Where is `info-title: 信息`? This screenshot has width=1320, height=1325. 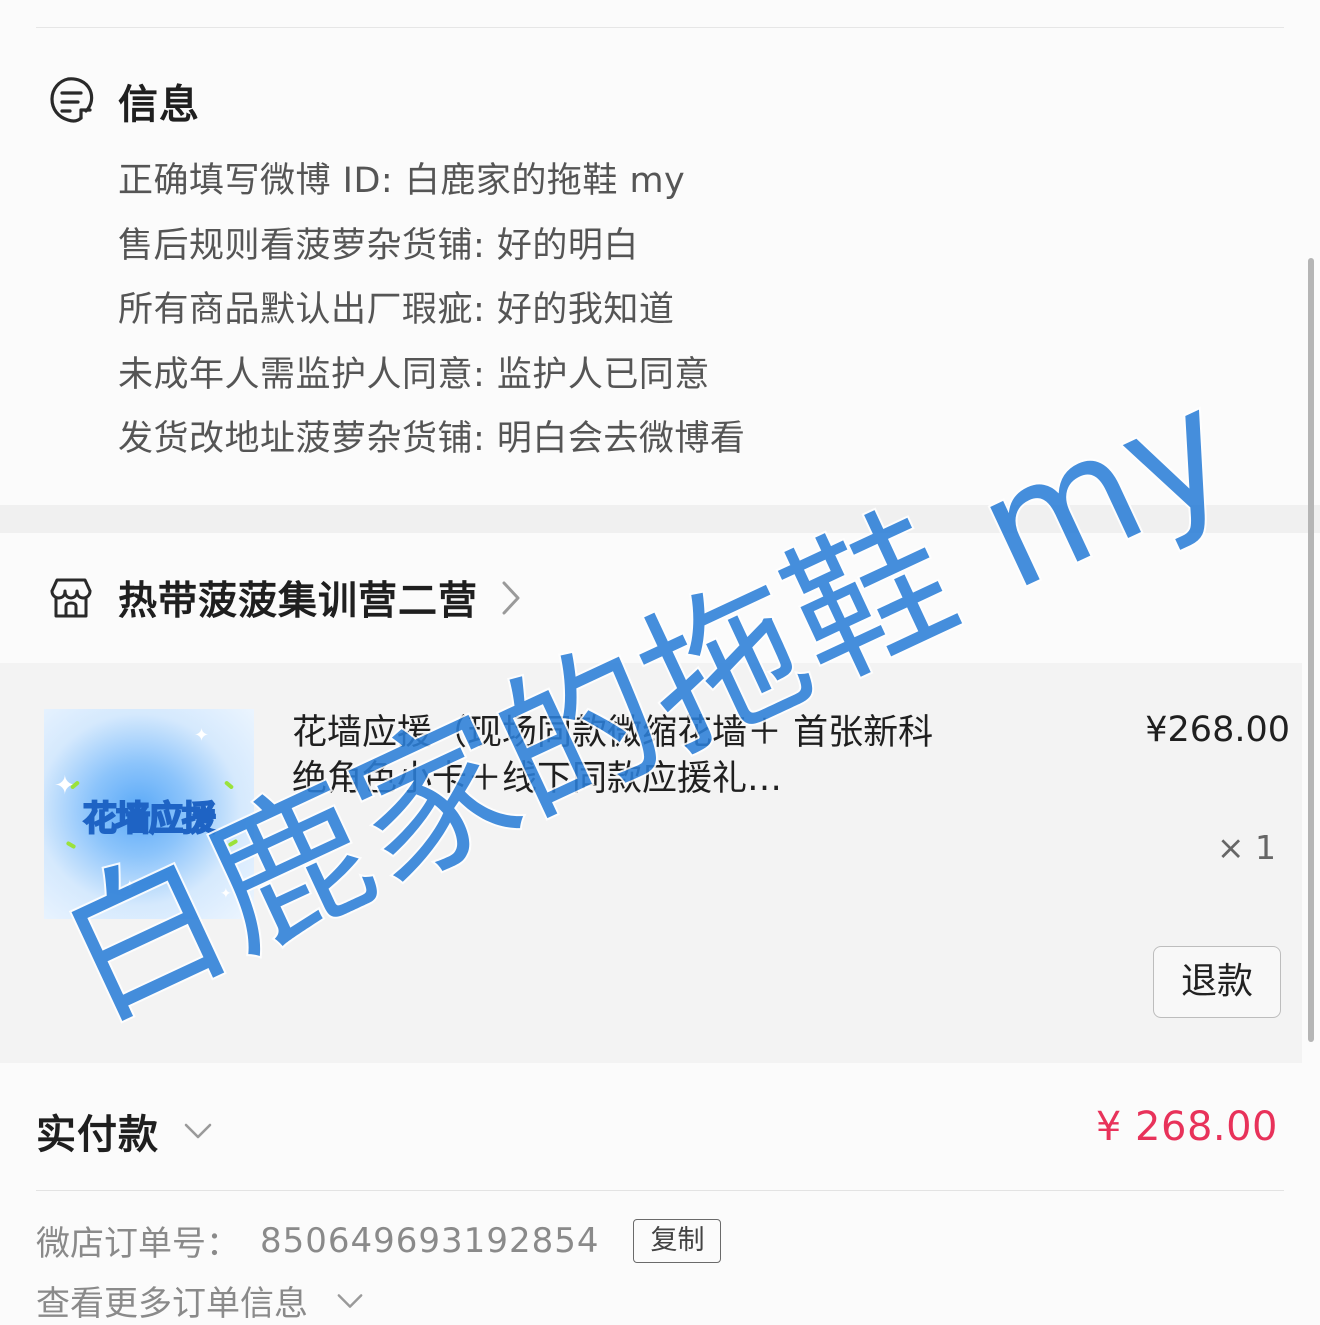
info-title: 信息 is located at coordinates (159, 105).